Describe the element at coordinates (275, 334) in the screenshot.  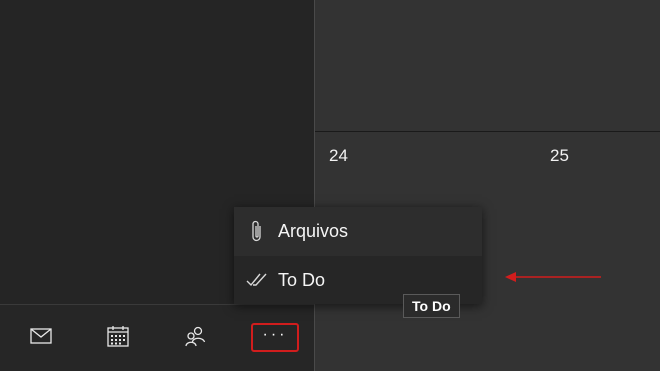
I see `more-icon: ···` at that location.